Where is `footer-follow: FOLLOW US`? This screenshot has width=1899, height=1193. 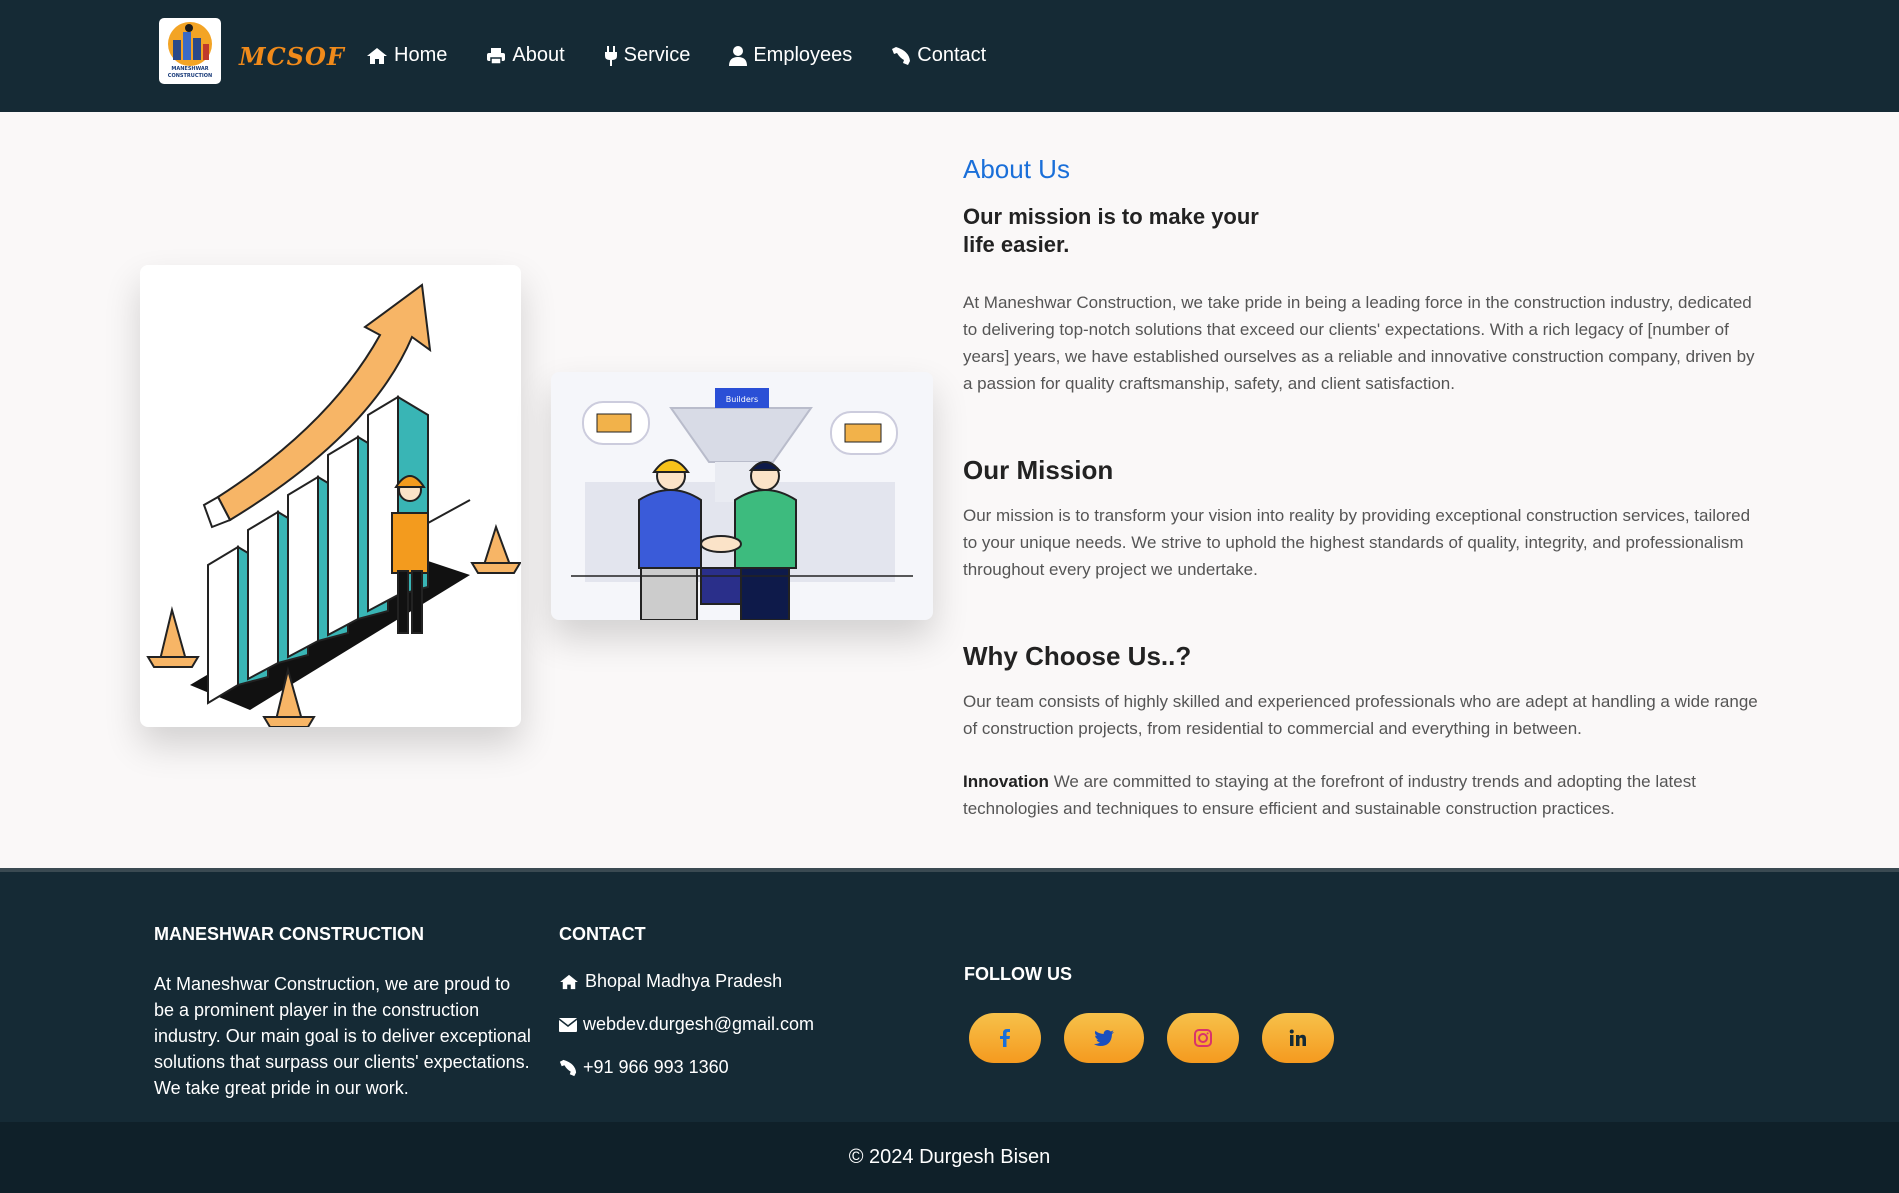
footer-follow: FOLLOW US is located at coordinates (1164, 1013).